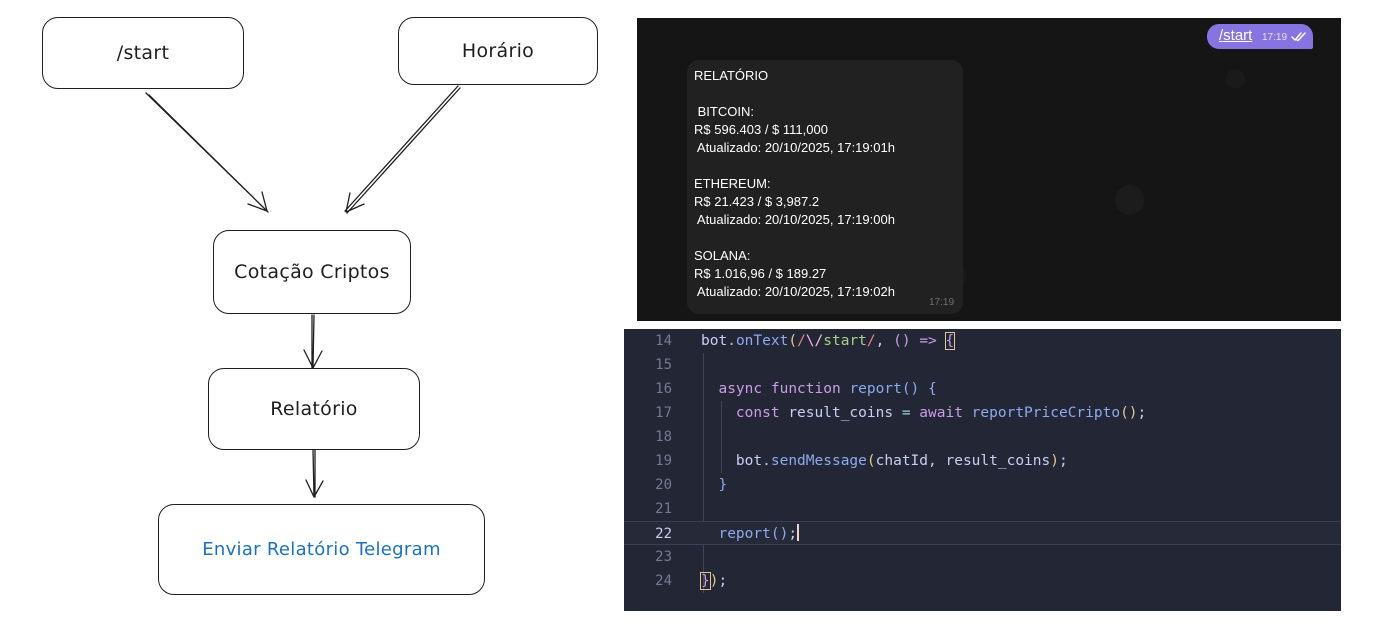 Image resolution: width=1381 pixels, height=628 pixels. I want to click on arrowhead-horario, so click(355, 202).